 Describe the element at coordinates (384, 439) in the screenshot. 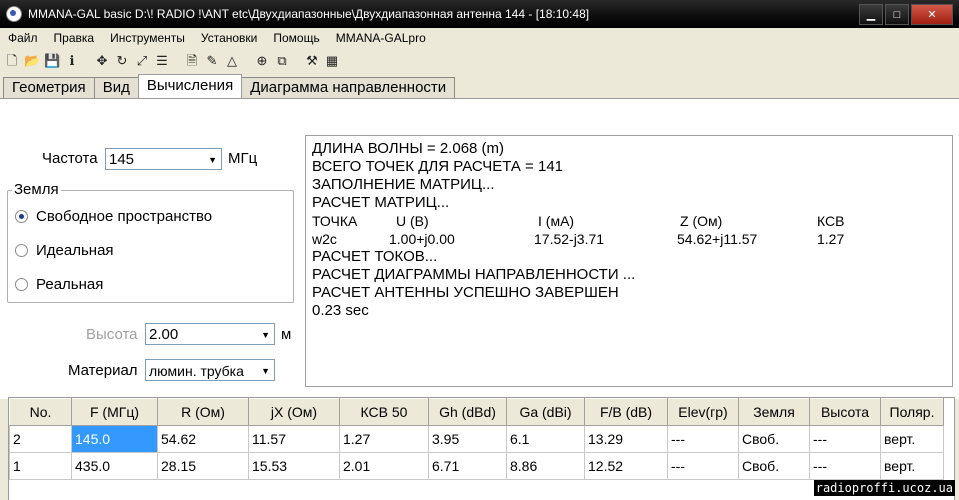

I see `cell: 1.27` at that location.